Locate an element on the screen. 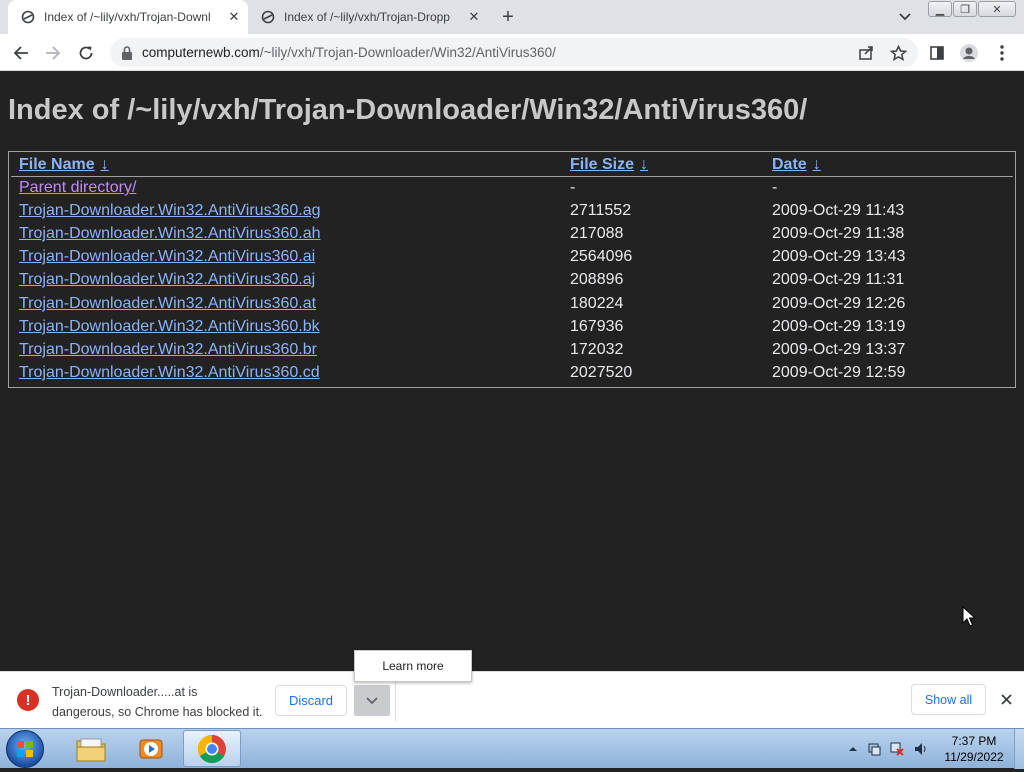 This screenshot has height=772, width=1024. side-panel-button is located at coordinates (937, 53).